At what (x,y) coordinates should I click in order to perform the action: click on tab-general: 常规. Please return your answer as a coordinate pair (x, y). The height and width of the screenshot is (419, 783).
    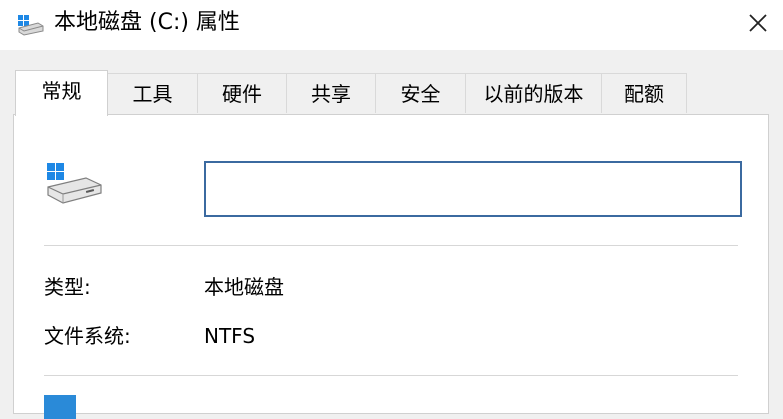
    Looking at the image, I should click on (61, 93).